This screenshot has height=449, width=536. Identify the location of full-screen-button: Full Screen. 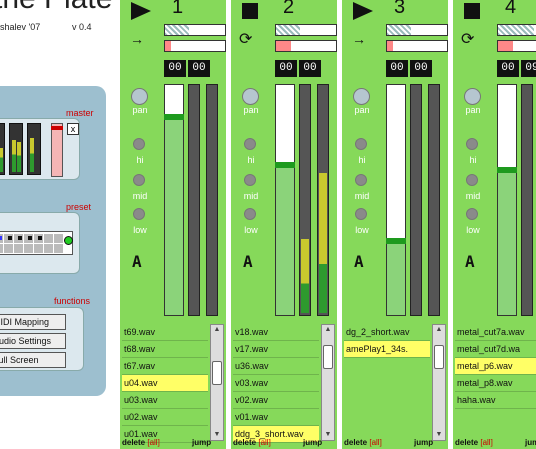
(33, 360).